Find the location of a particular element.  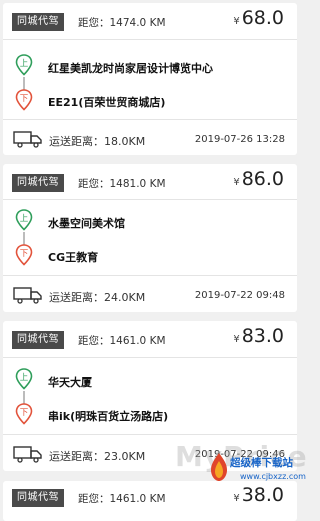

watermark-brand: 超级棒下载站 is located at coordinates (261, 463).